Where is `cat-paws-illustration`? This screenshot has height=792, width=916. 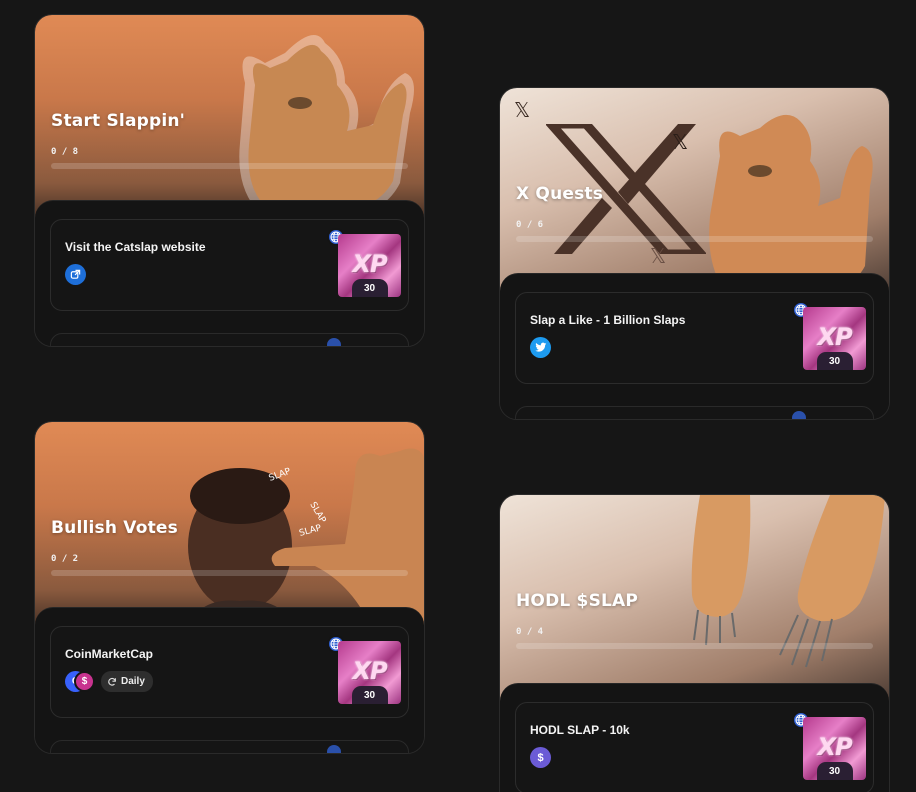 cat-paws-illustration is located at coordinates (788, 581).